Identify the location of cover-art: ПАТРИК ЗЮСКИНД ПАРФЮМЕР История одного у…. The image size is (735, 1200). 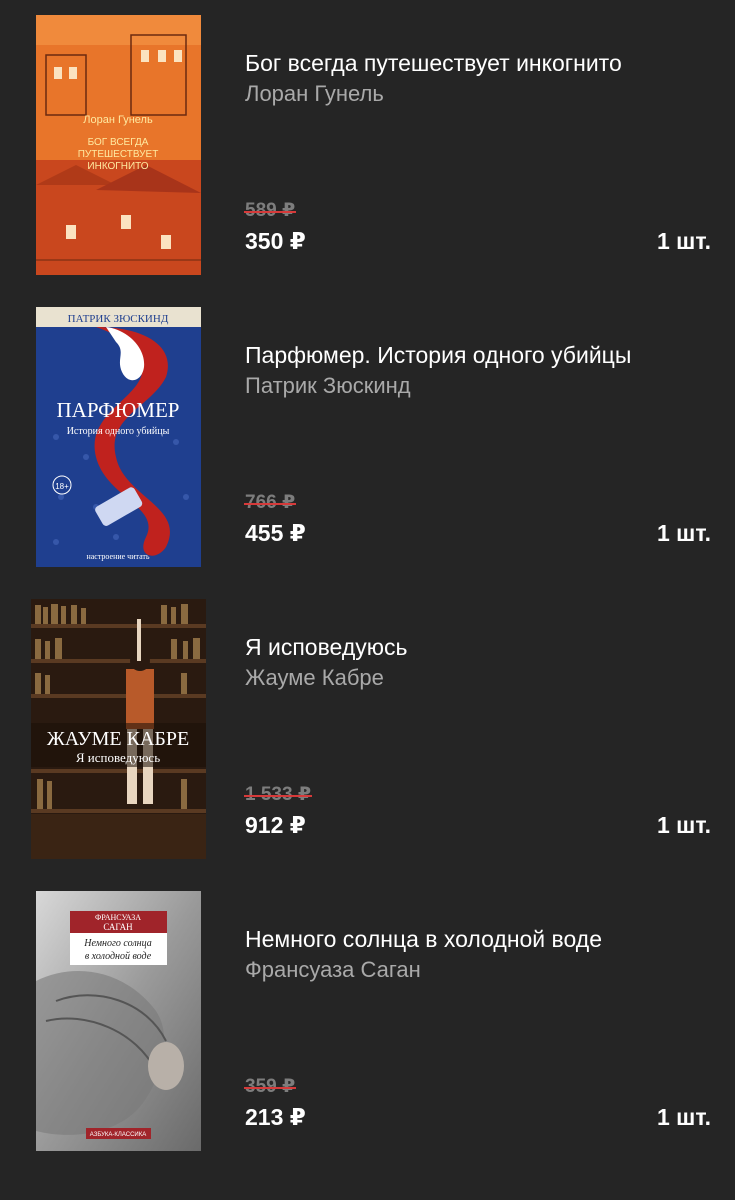
(118, 437).